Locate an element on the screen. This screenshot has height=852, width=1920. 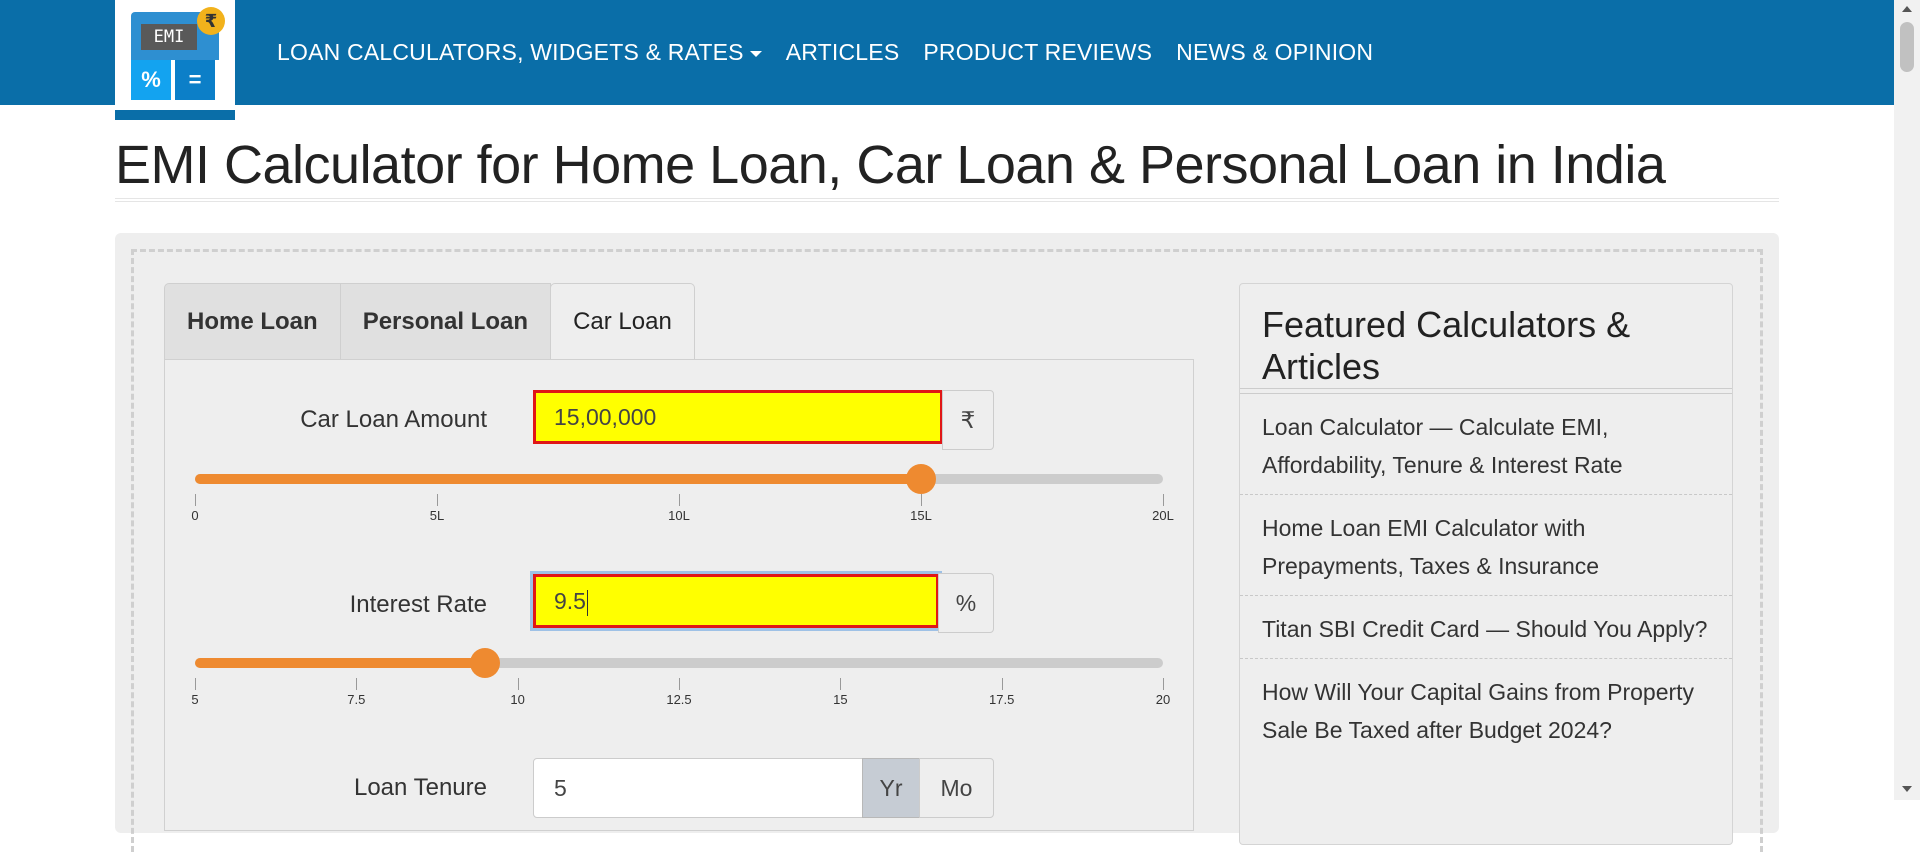
loan-amount-tick-label: 20L is located at coordinates (1163, 515).